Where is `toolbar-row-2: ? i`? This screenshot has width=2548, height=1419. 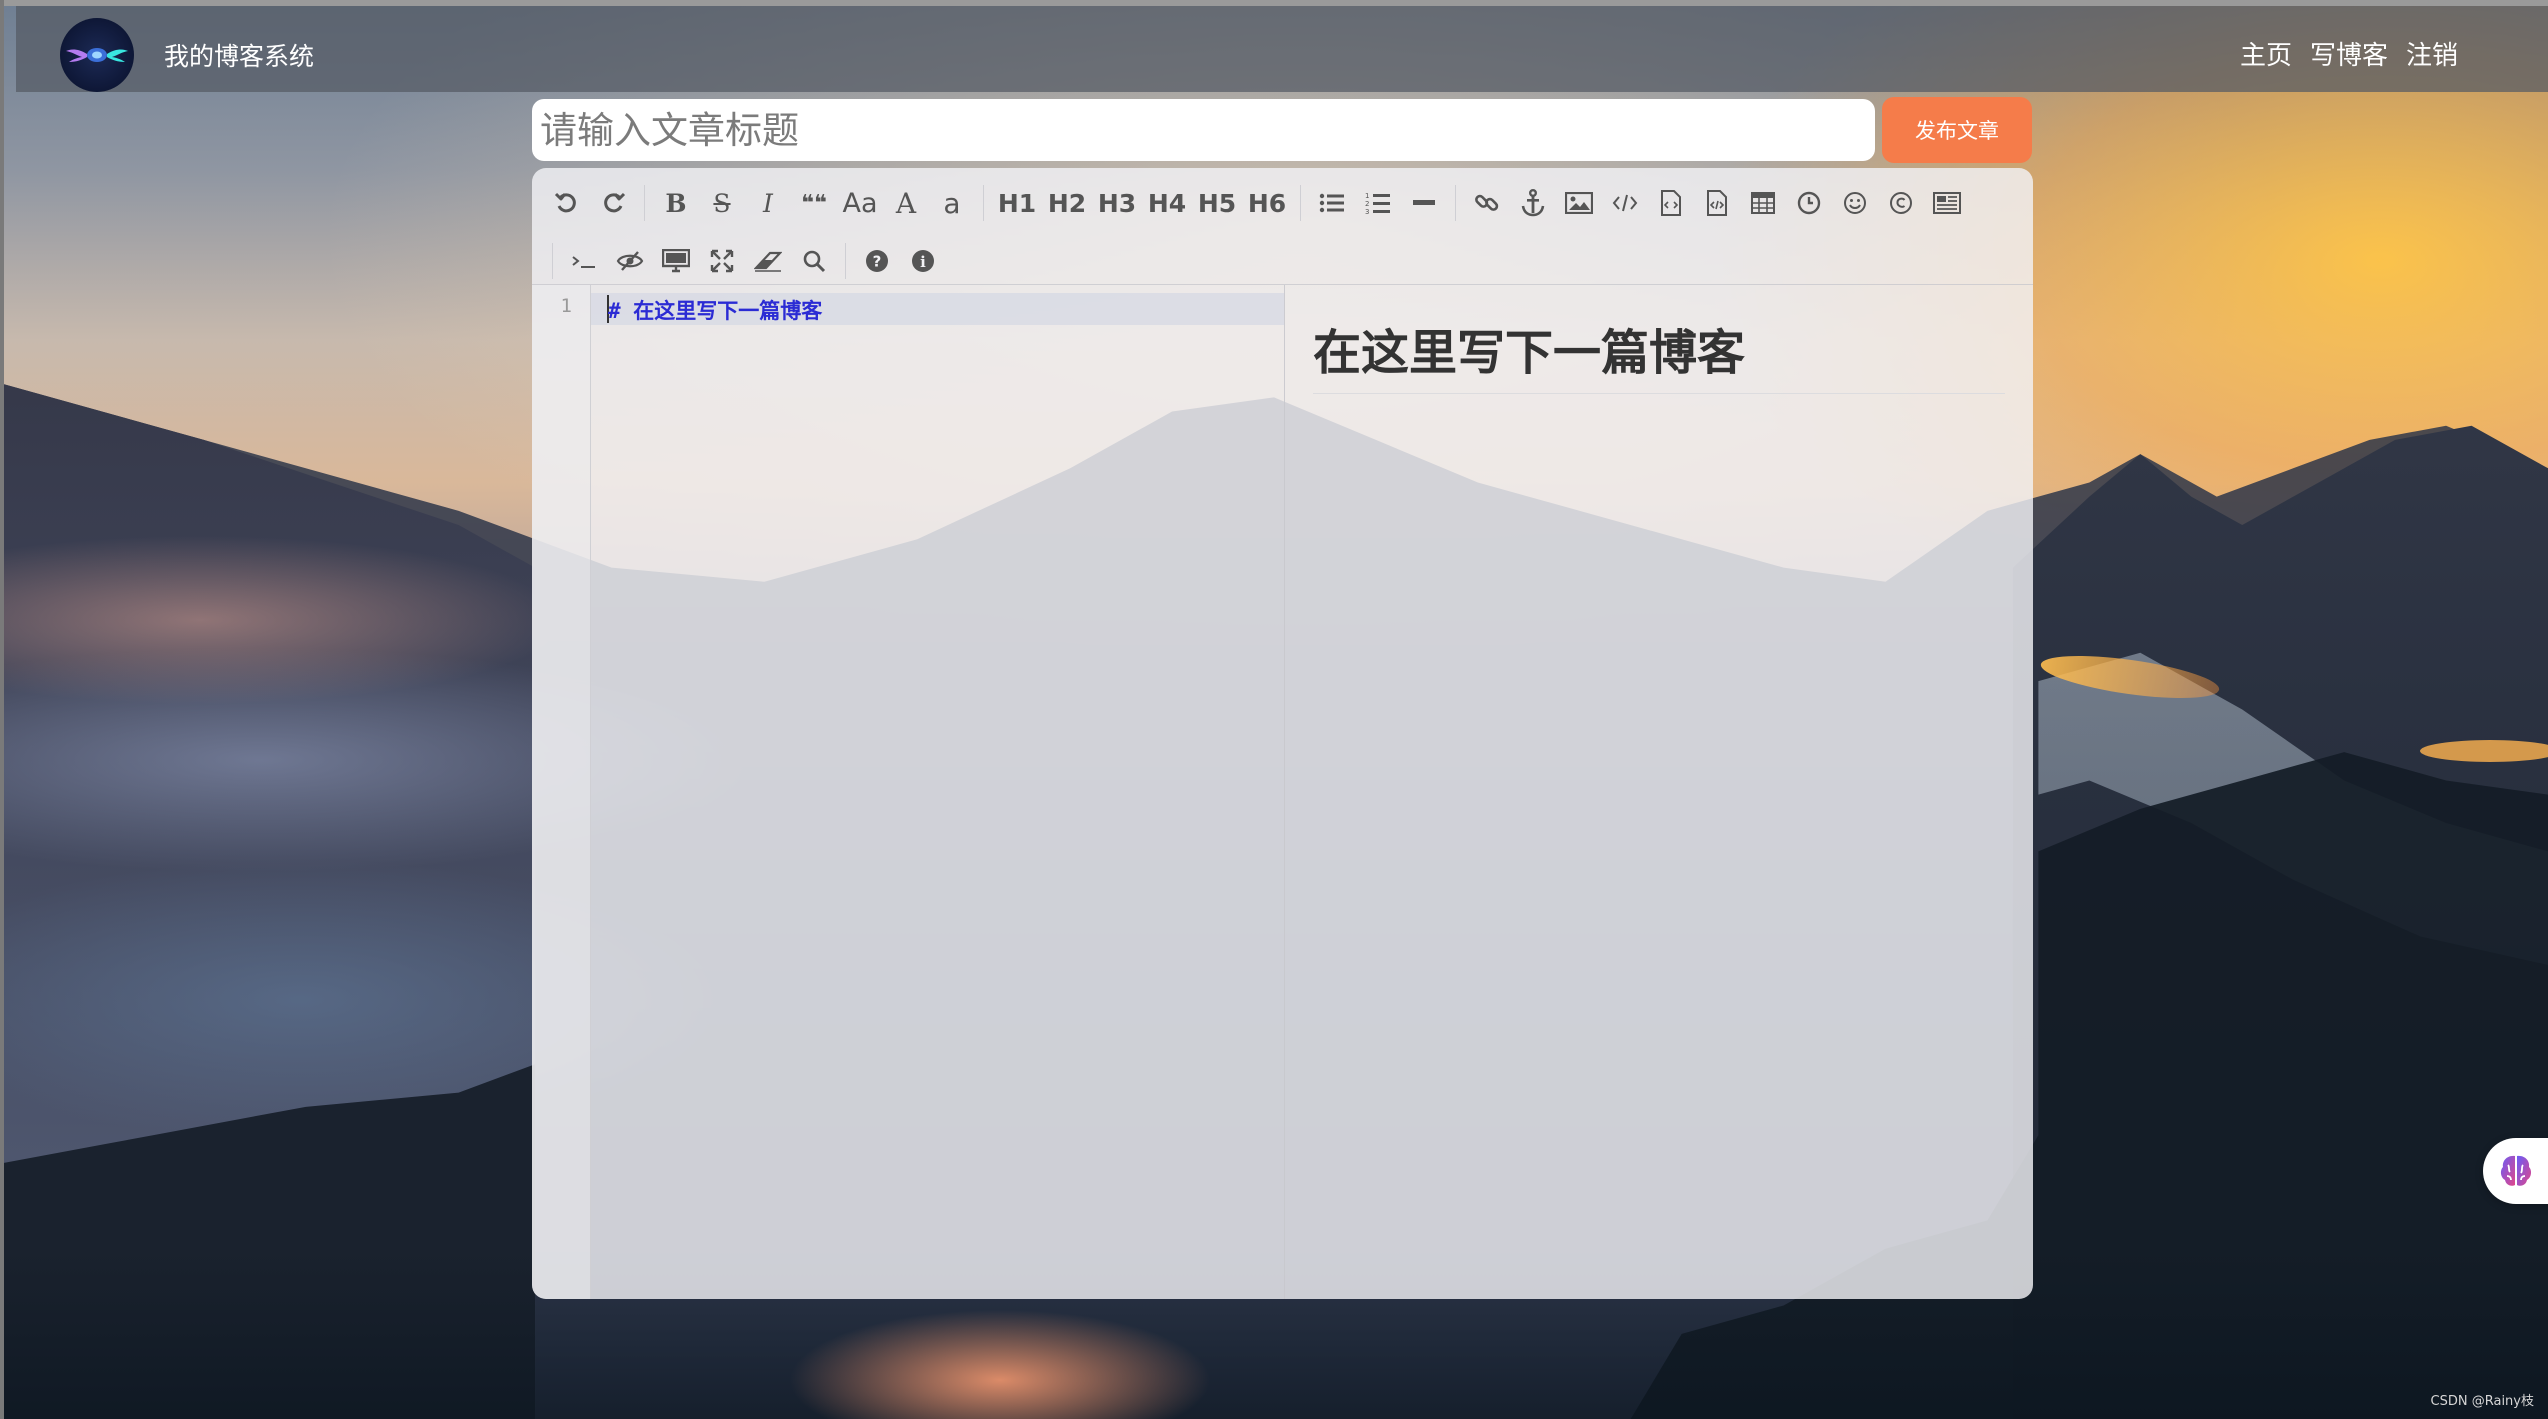 toolbar-row-2: ? i is located at coordinates (745, 261).